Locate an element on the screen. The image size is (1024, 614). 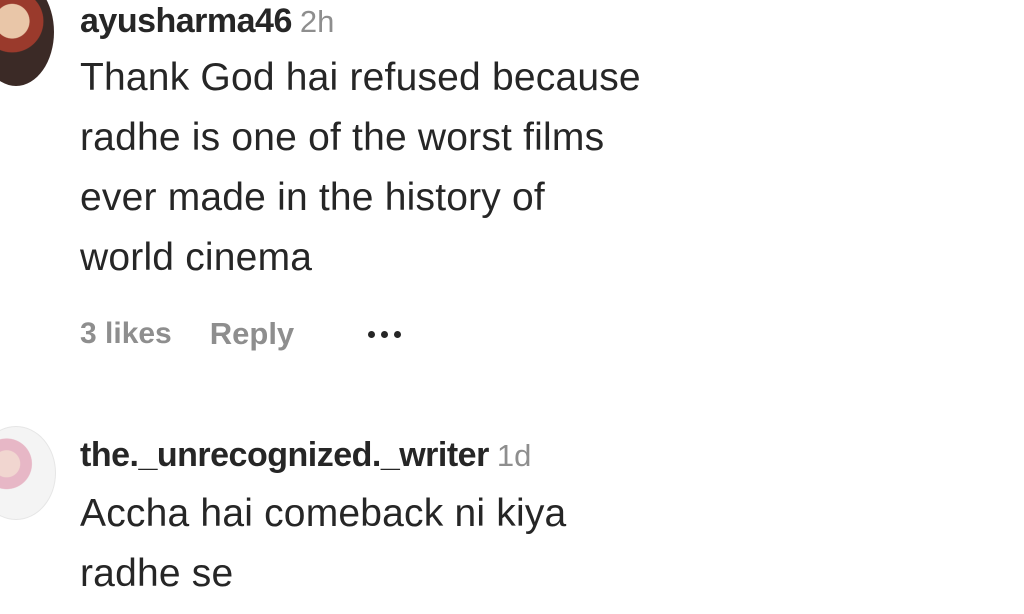
comment-text-line: world cinema is located at coordinates (196, 257).